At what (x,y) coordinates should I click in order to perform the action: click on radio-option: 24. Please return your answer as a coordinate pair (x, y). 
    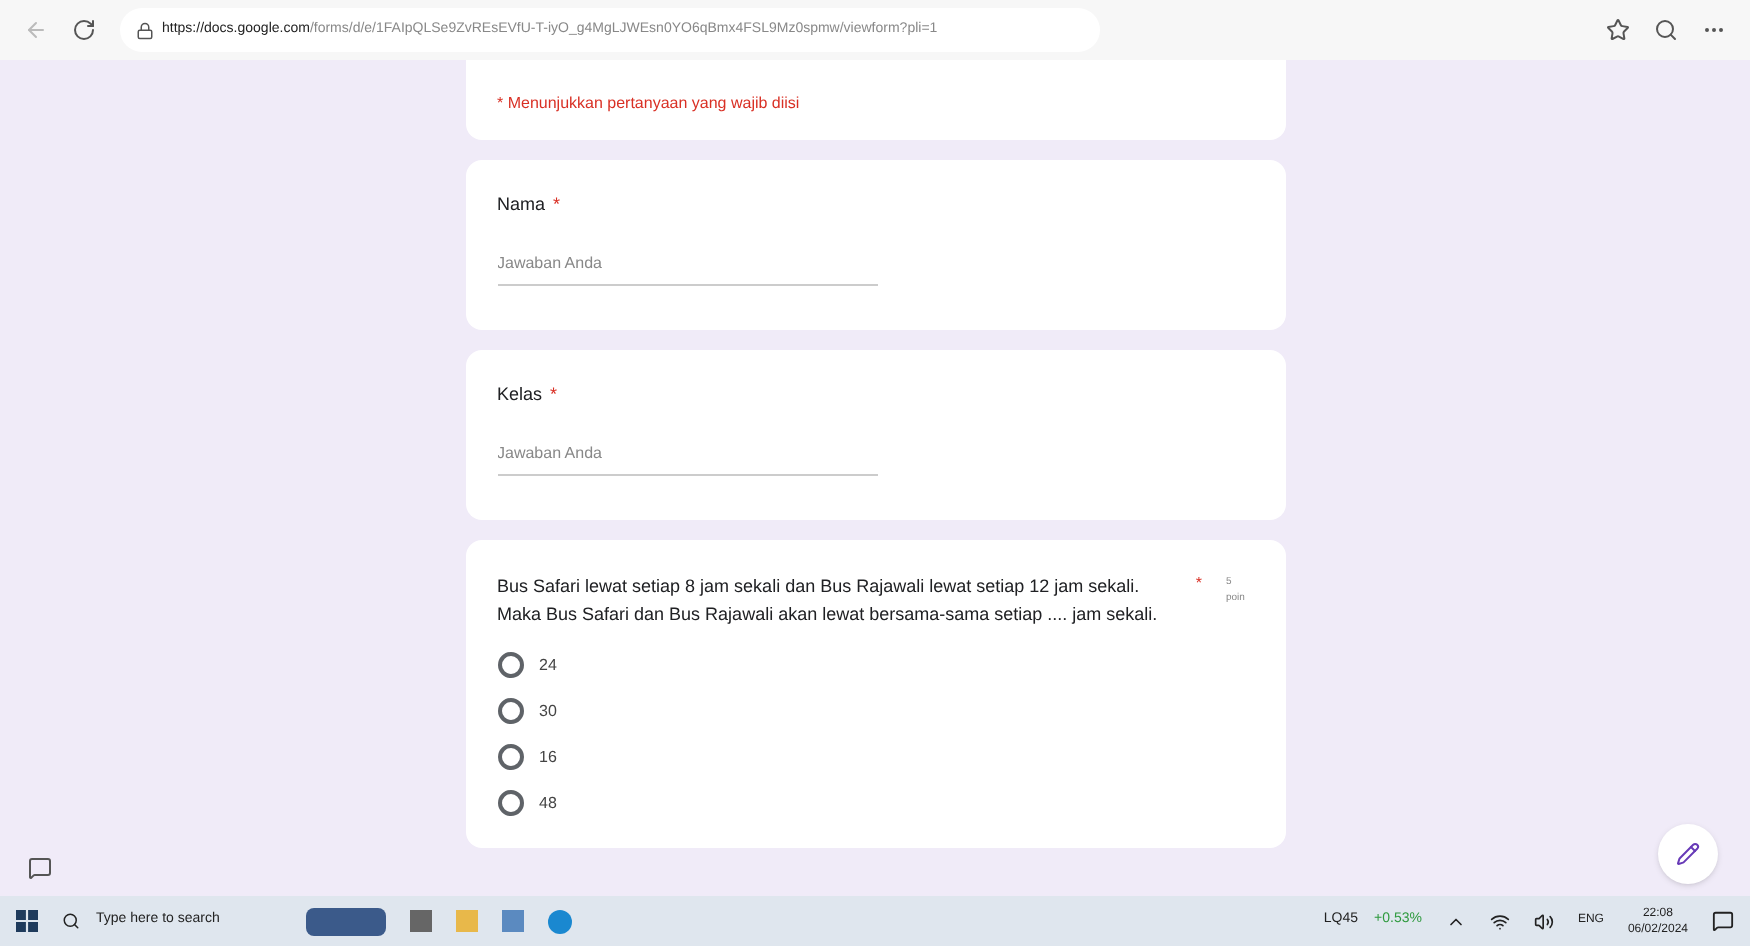
    Looking at the image, I should click on (875, 665).